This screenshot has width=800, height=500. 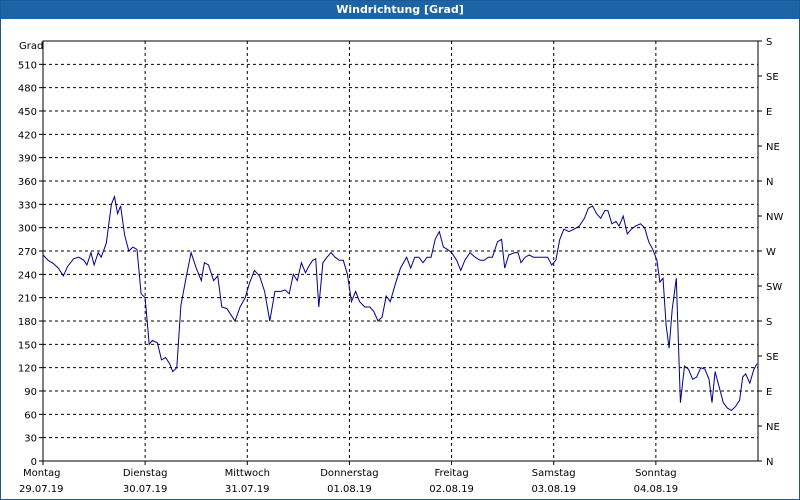 What do you see at coordinates (27, 182) in the screenshot?
I see `y-tick-label: 360` at bounding box center [27, 182].